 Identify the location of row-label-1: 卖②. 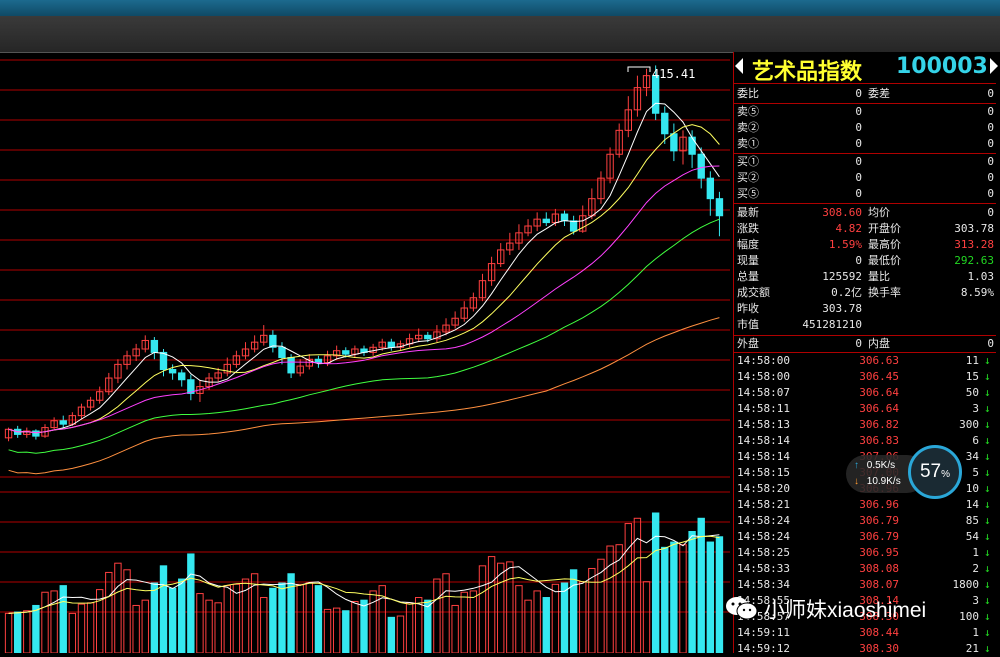
(748, 127).